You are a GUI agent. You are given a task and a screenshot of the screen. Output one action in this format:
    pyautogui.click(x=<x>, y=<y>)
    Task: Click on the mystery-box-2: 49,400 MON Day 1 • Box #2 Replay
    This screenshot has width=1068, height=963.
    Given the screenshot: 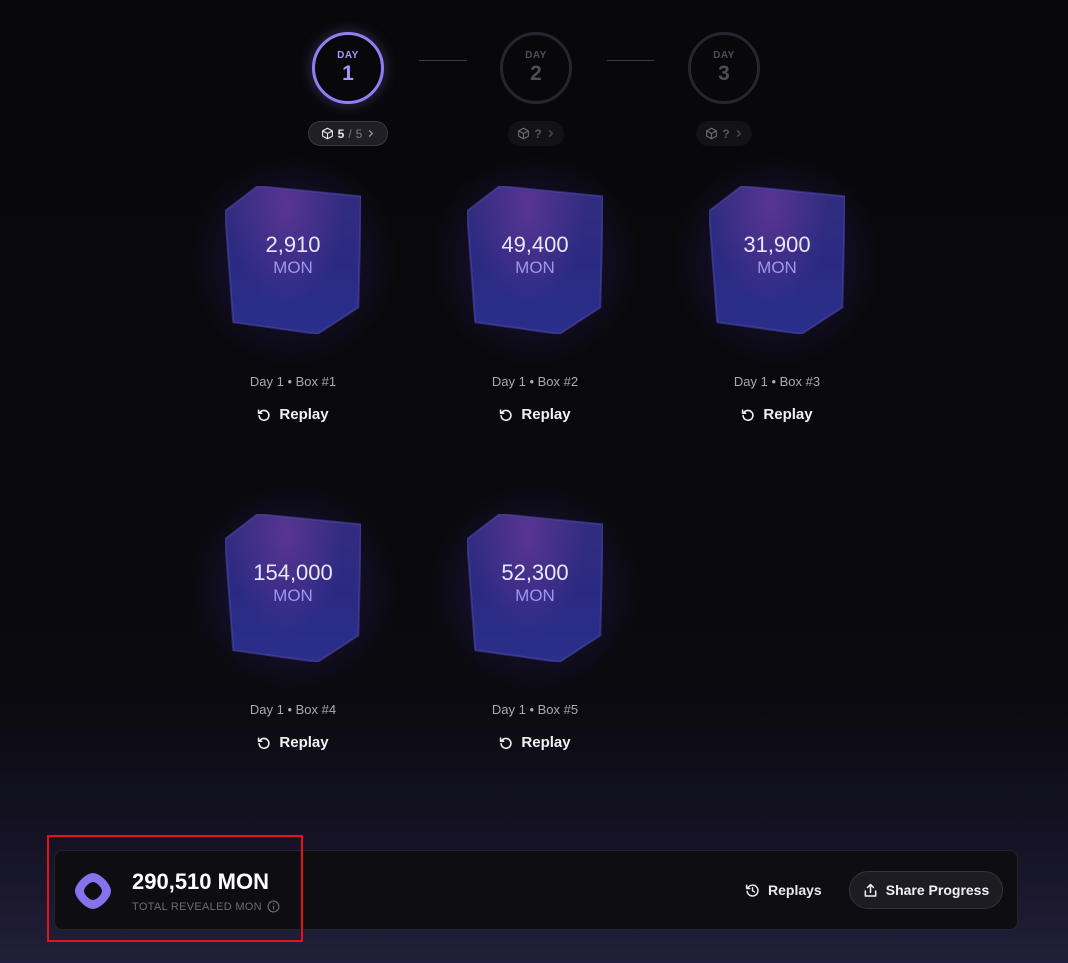 What is the action you would take?
    pyautogui.click(x=535, y=291)
    